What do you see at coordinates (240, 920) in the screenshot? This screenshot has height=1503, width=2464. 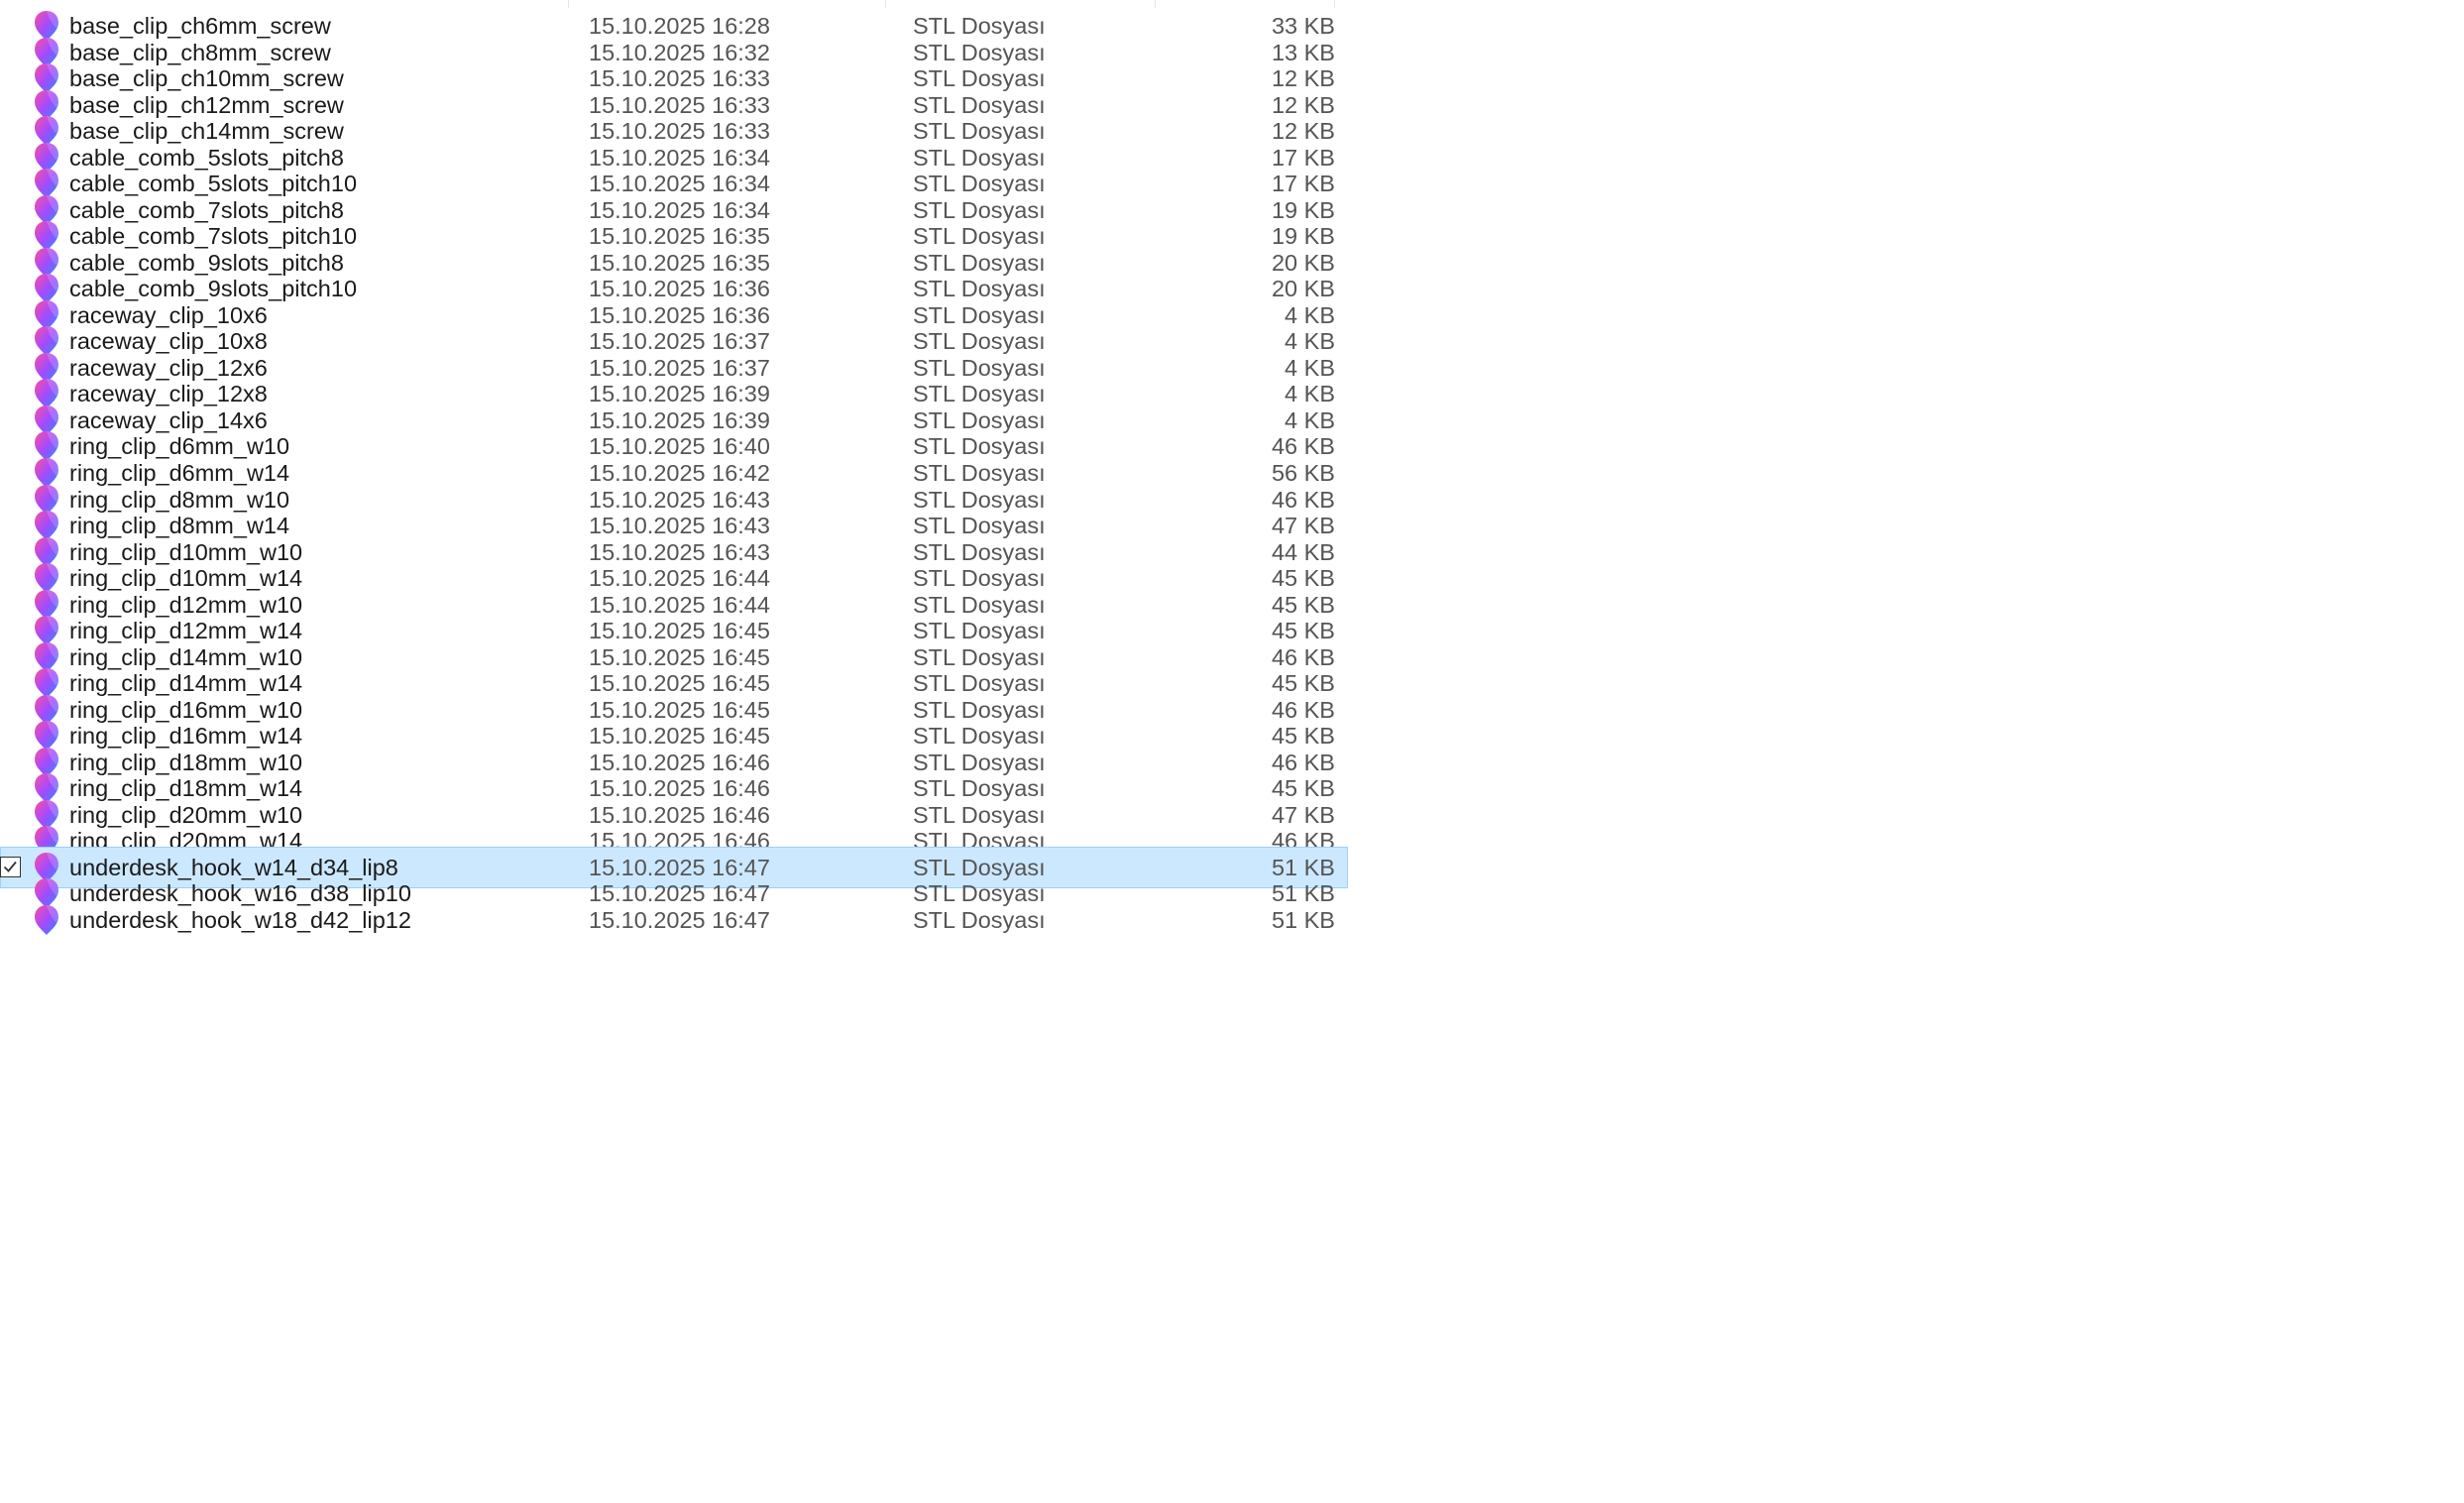 I see `file-name: underdesk_hook_w18_d42_lip12` at bounding box center [240, 920].